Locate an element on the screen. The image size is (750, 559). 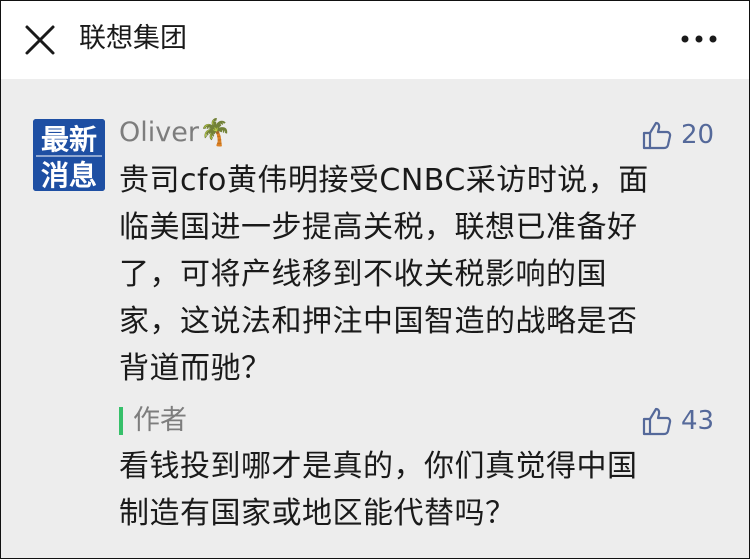
comment-like-count: 20 is located at coordinates (698, 135).